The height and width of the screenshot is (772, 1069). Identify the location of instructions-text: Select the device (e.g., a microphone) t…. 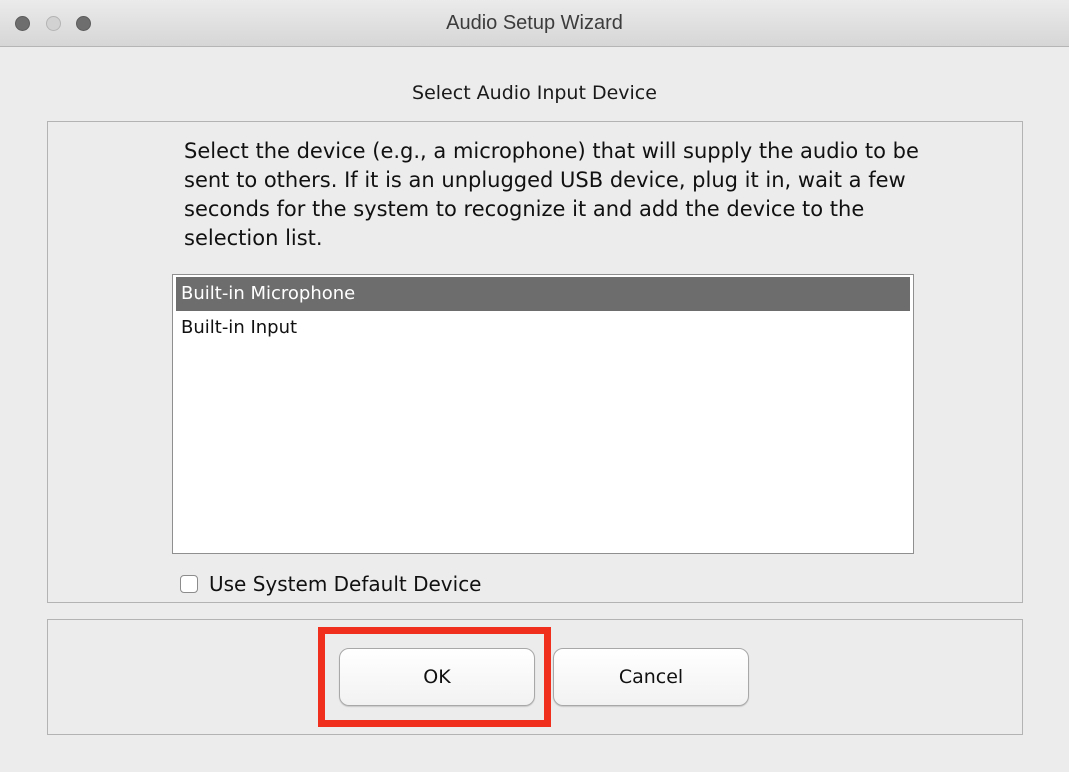
(551, 194).